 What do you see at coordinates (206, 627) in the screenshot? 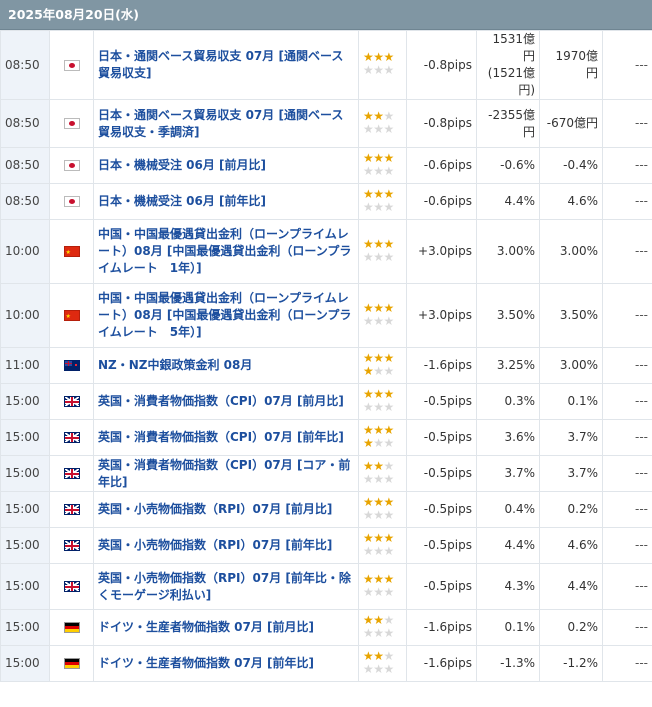
I see `event-link: ドイツ・生産者物価指数 07月 [前月比]` at bounding box center [206, 627].